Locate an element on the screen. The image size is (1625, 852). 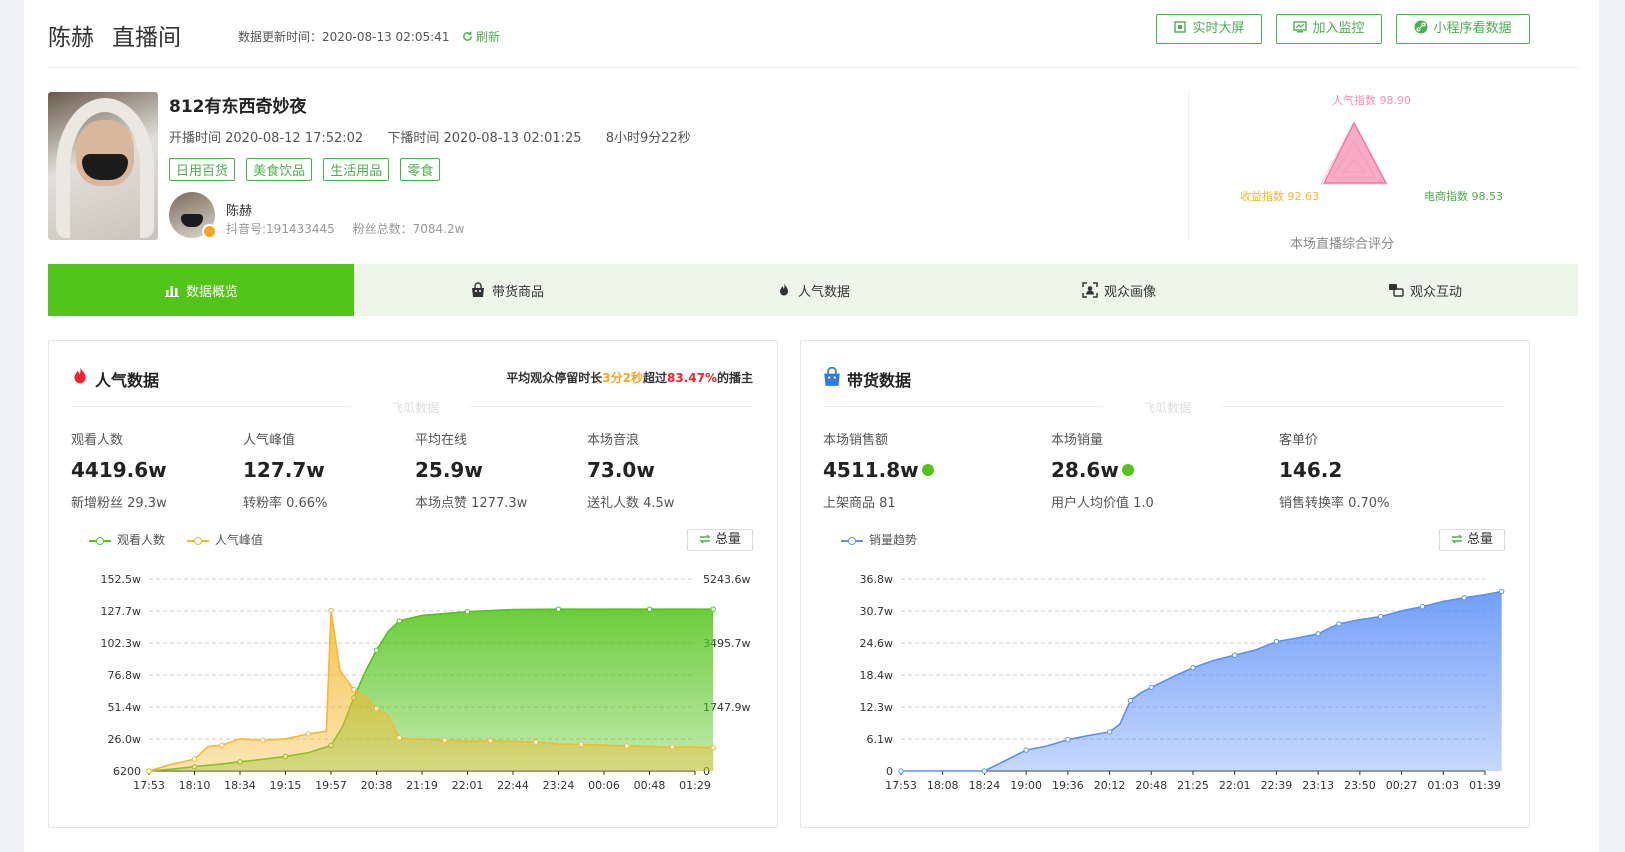
douyin-id: 抖音号:191433445 is located at coordinates (280, 229).